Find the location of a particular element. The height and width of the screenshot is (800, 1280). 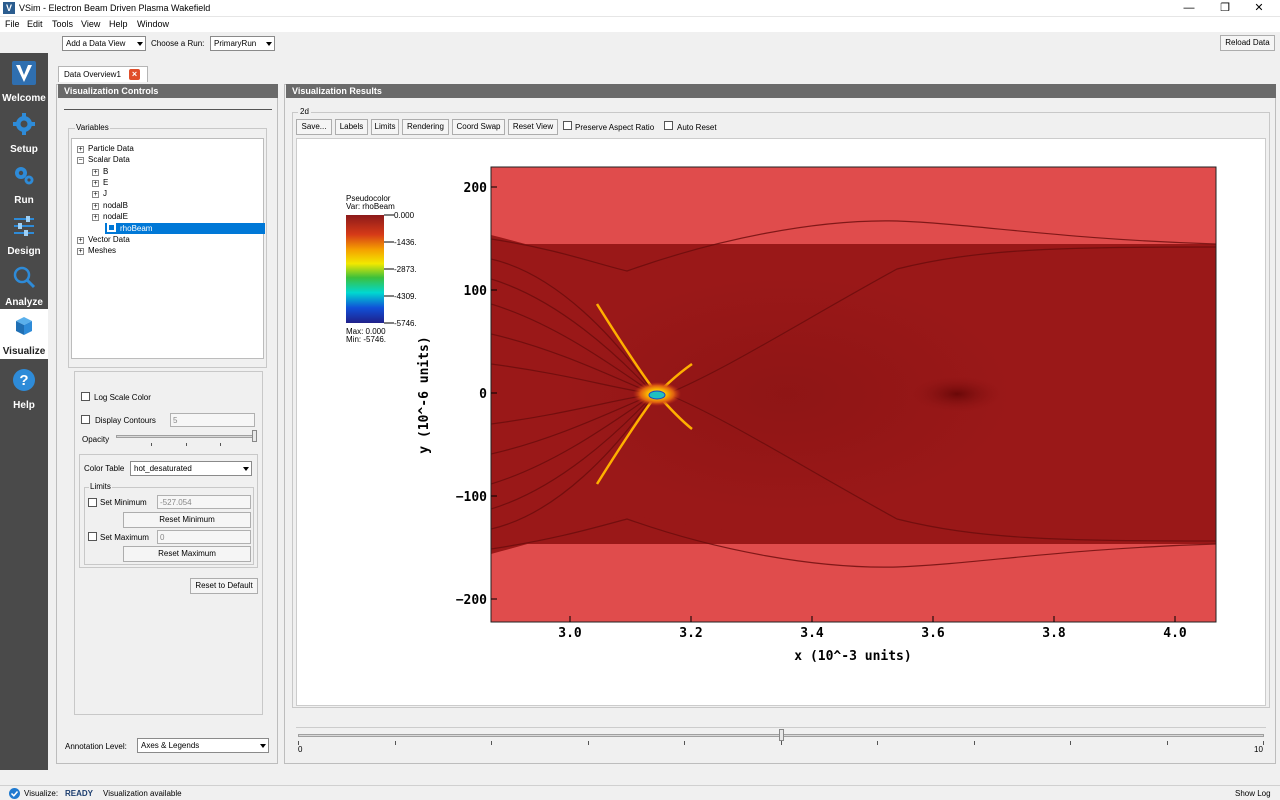

tree-item-nodale: + nodalE is located at coordinates (110, 216).